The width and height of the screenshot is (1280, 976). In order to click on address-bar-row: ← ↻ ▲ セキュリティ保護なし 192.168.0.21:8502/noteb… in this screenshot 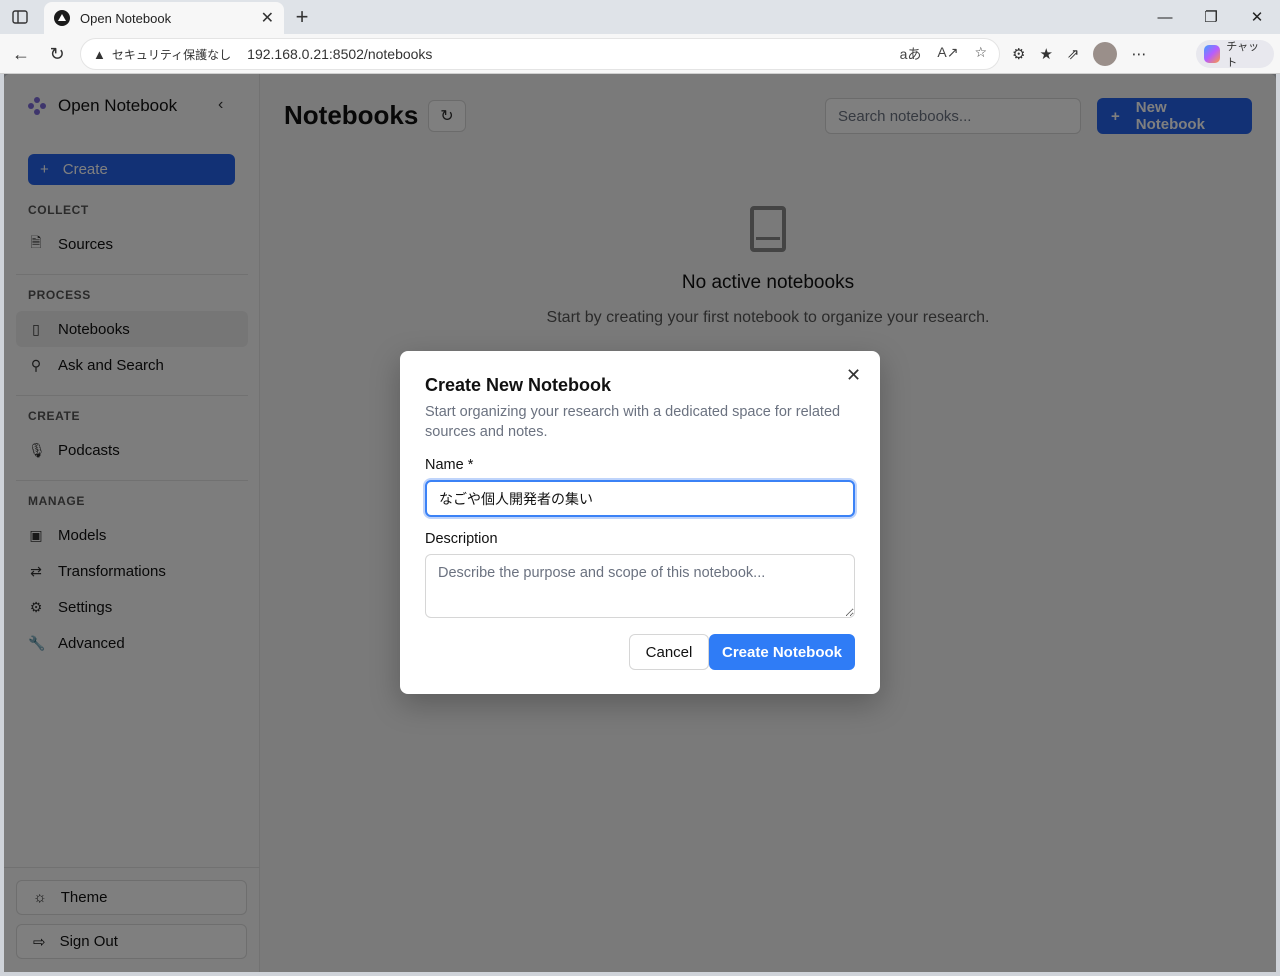, I will do `click(640, 54)`.